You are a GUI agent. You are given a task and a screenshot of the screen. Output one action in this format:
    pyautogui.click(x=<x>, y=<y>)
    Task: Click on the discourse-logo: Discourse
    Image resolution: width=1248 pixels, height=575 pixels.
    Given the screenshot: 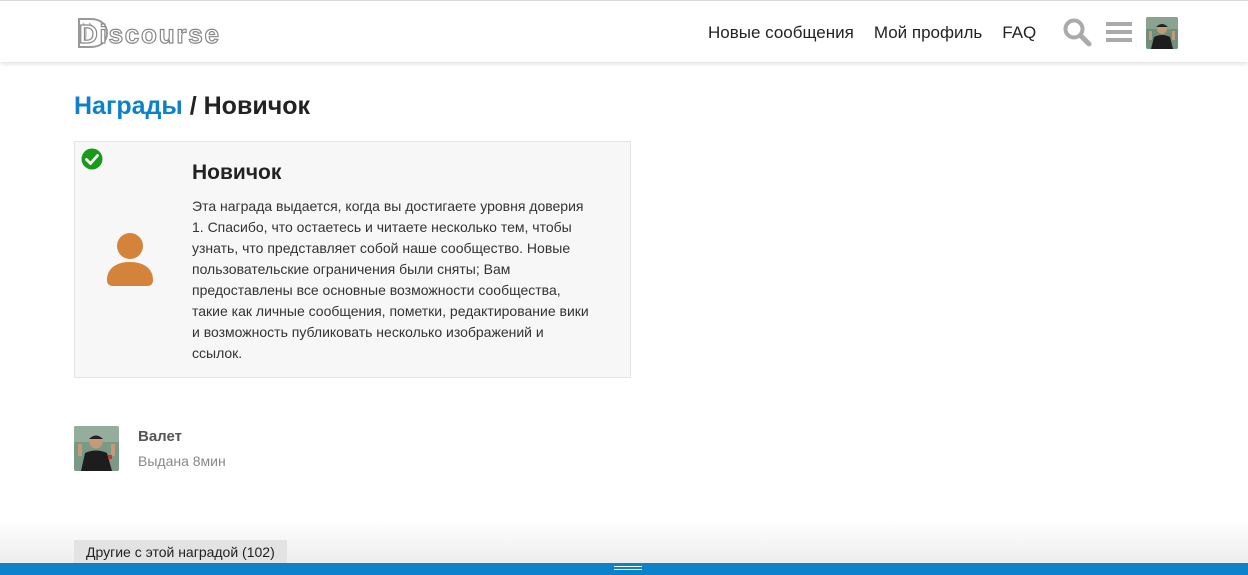 What is the action you would take?
    pyautogui.click(x=148, y=32)
    